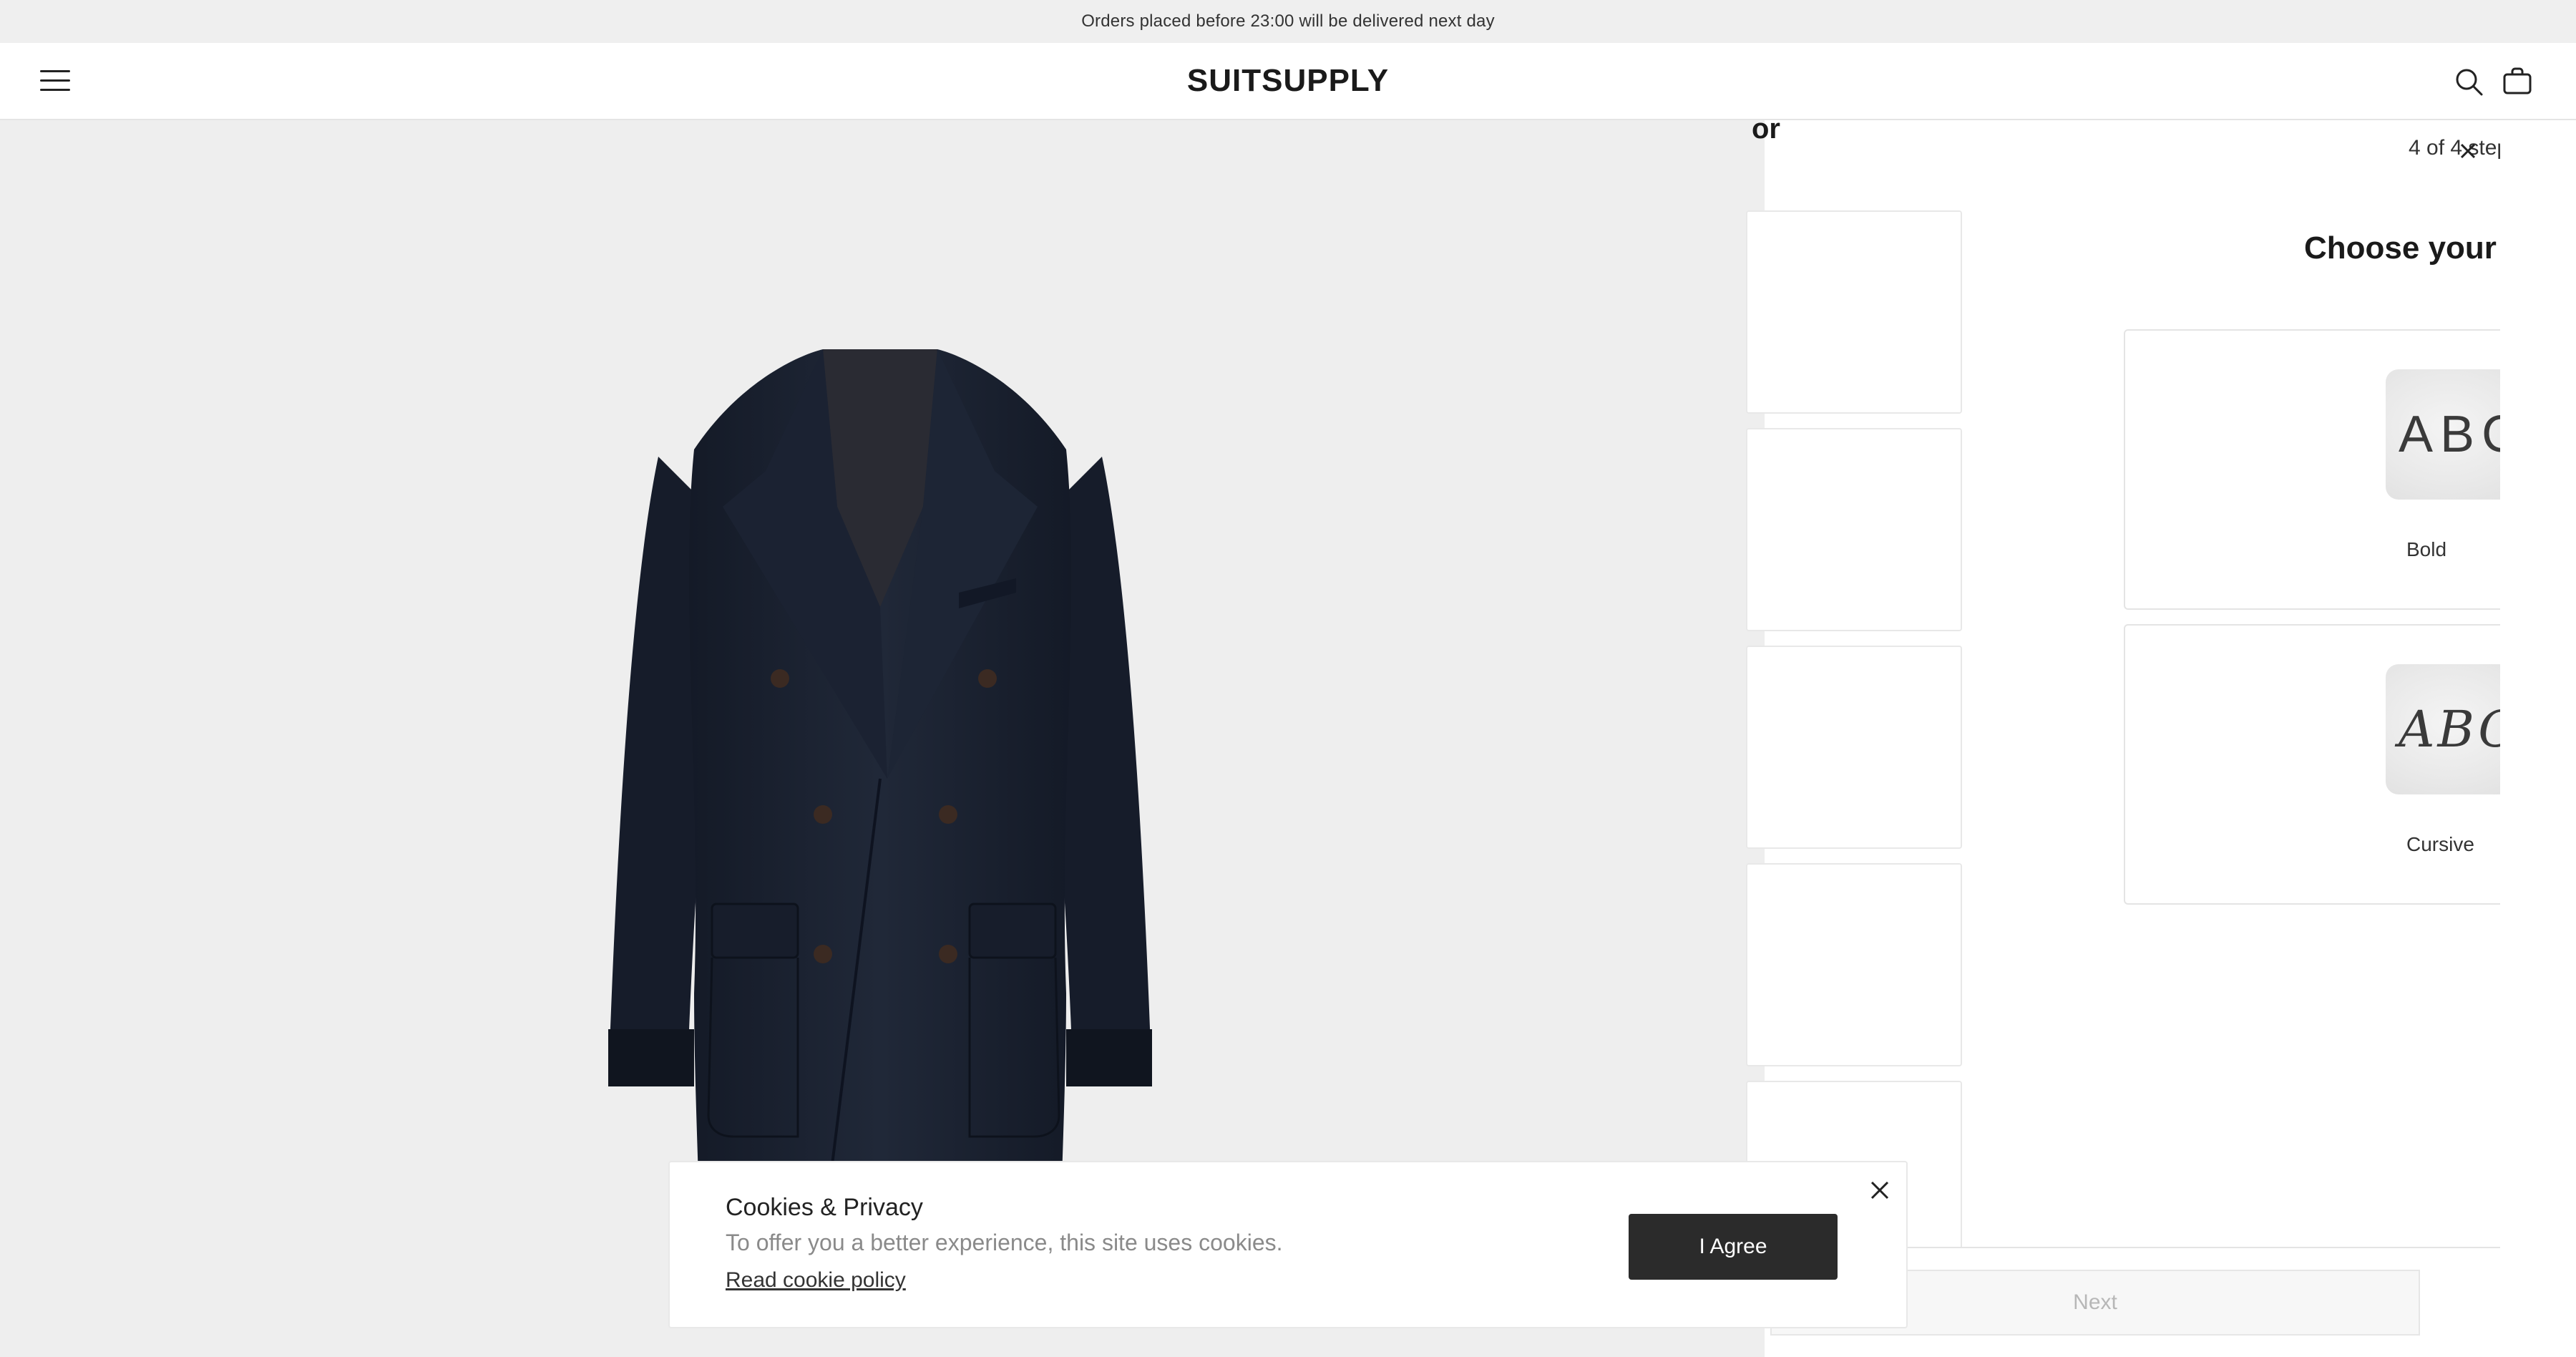 This screenshot has width=2576, height=1357. Describe the element at coordinates (816, 1280) in the screenshot. I see `cookie-policy-link: Read cookie policy` at that location.